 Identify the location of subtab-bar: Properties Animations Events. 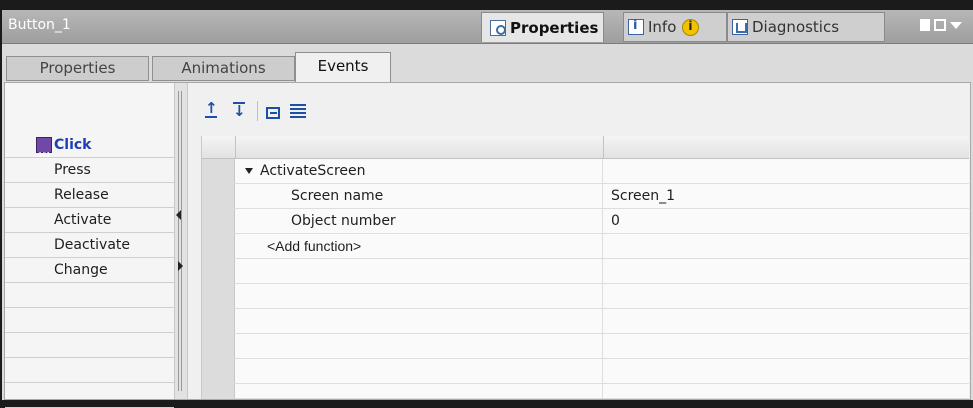
(487, 63).